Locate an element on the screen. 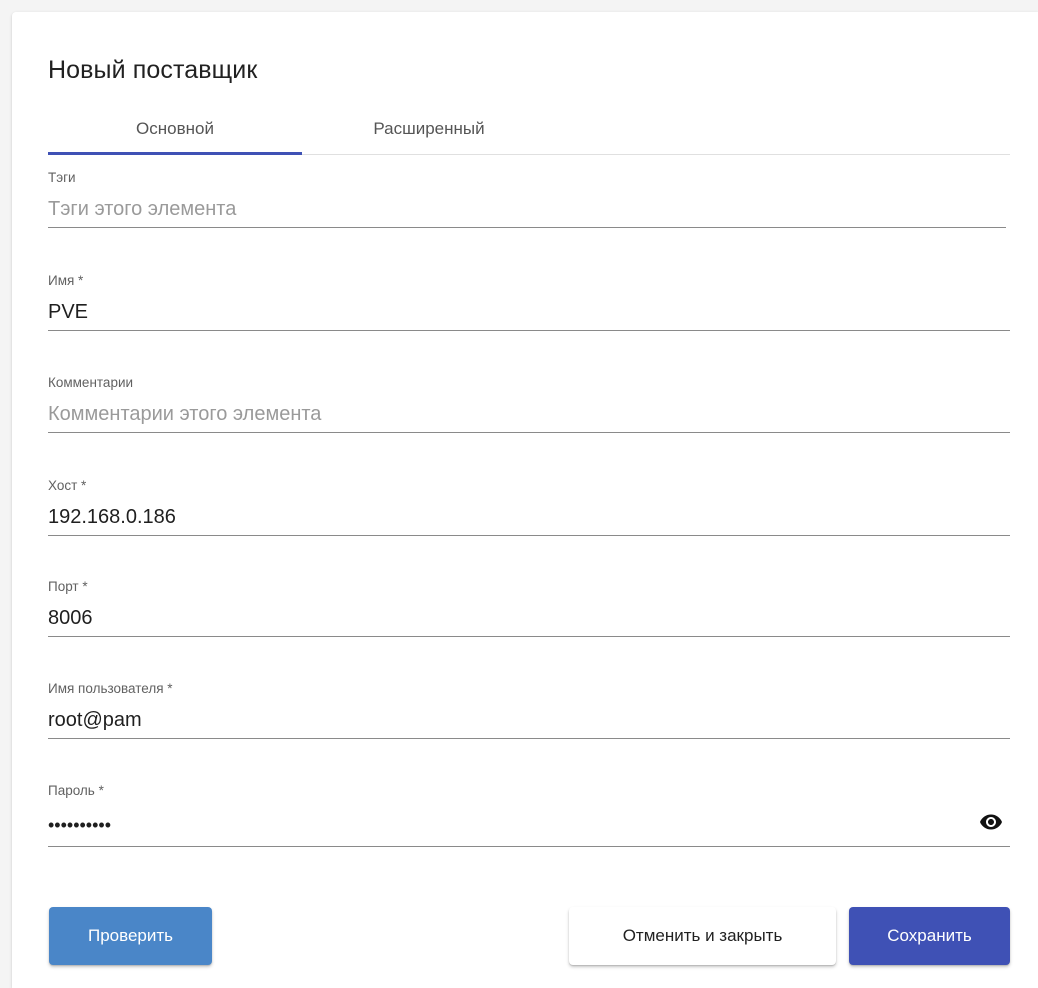 The height and width of the screenshot is (988, 1038). password-label: Пароль * is located at coordinates (76, 790).